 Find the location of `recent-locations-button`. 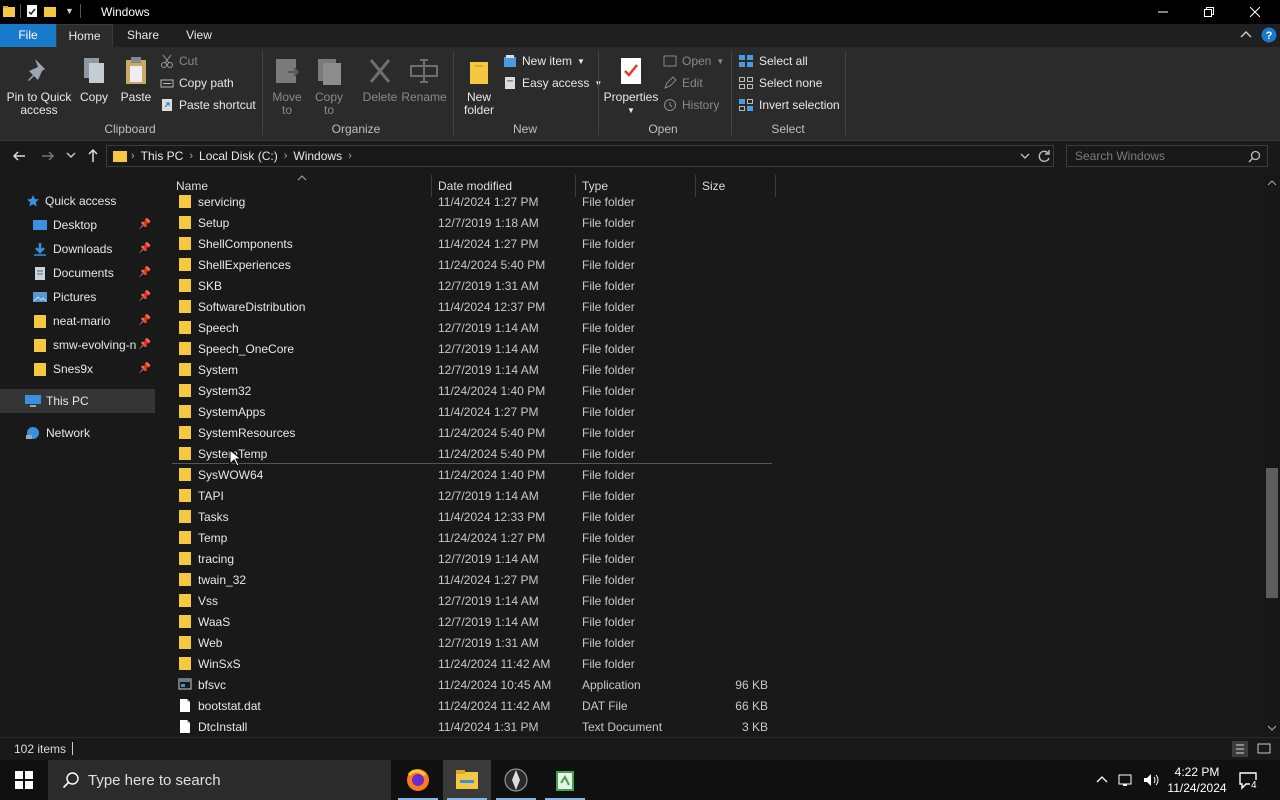

recent-locations-button is located at coordinates (71, 155).